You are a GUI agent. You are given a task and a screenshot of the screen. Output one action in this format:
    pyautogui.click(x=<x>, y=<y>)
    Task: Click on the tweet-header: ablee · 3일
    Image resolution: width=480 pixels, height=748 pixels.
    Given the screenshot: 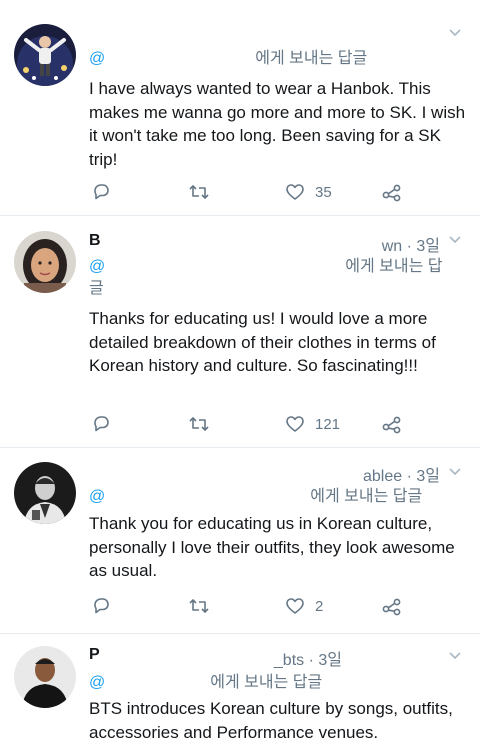 What is the action you would take?
    pyautogui.click(x=264, y=473)
    